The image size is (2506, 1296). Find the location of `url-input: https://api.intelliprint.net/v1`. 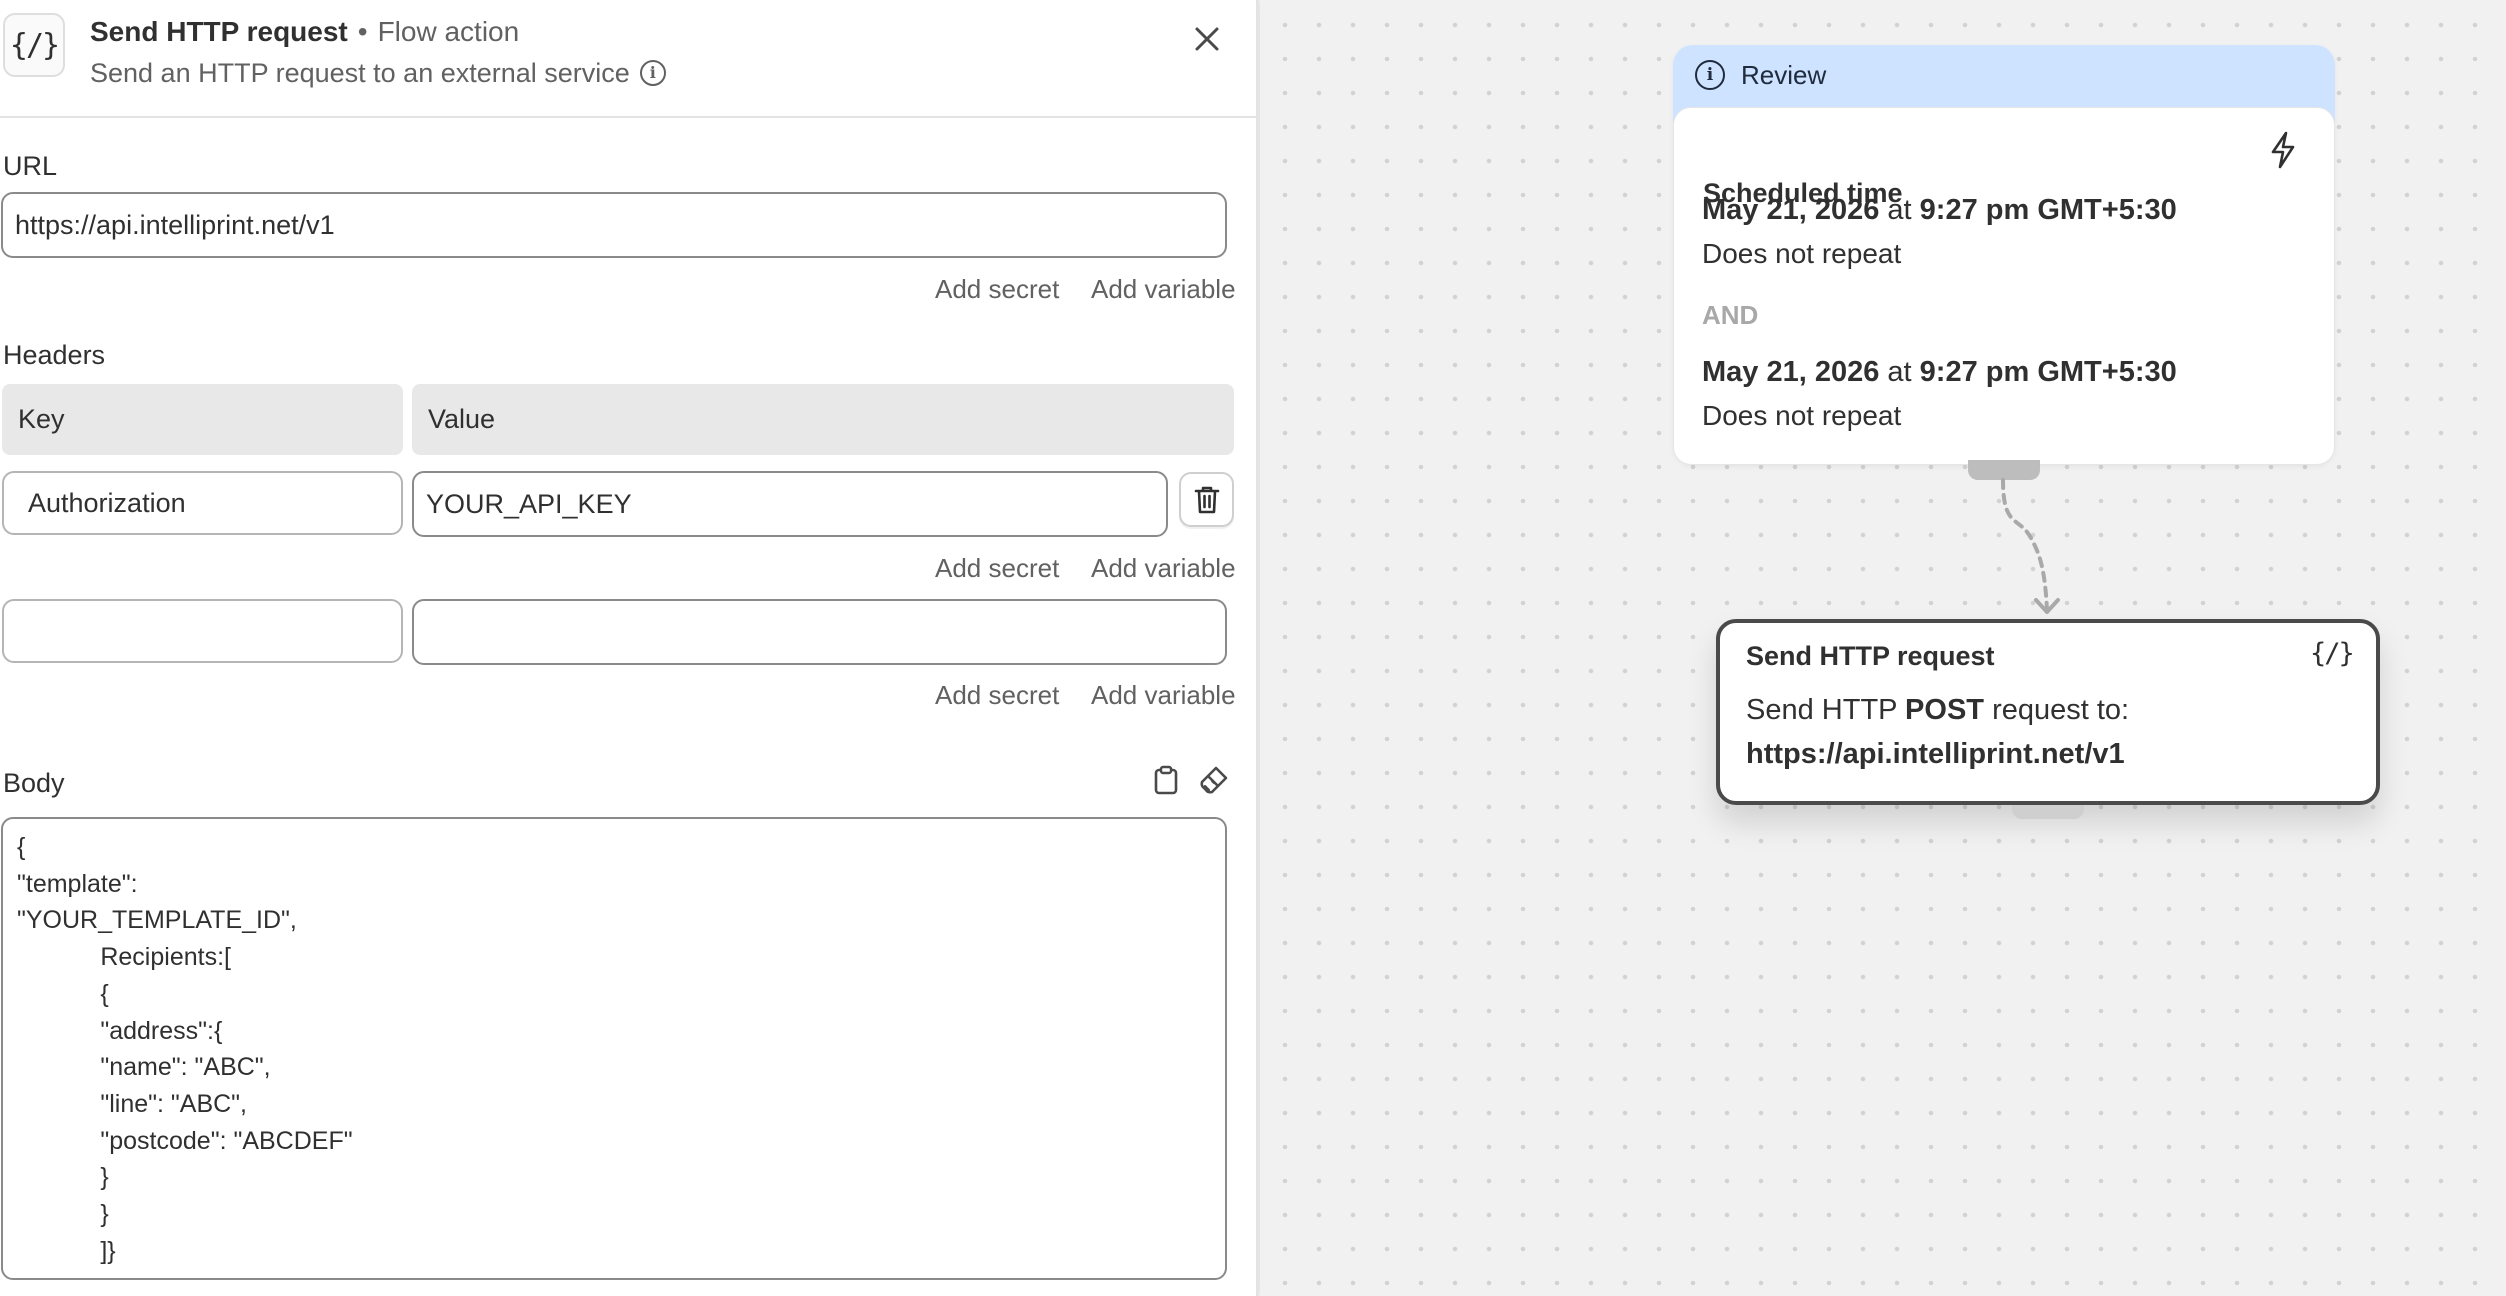

url-input: https://api.intelliprint.net/v1 is located at coordinates (614, 225).